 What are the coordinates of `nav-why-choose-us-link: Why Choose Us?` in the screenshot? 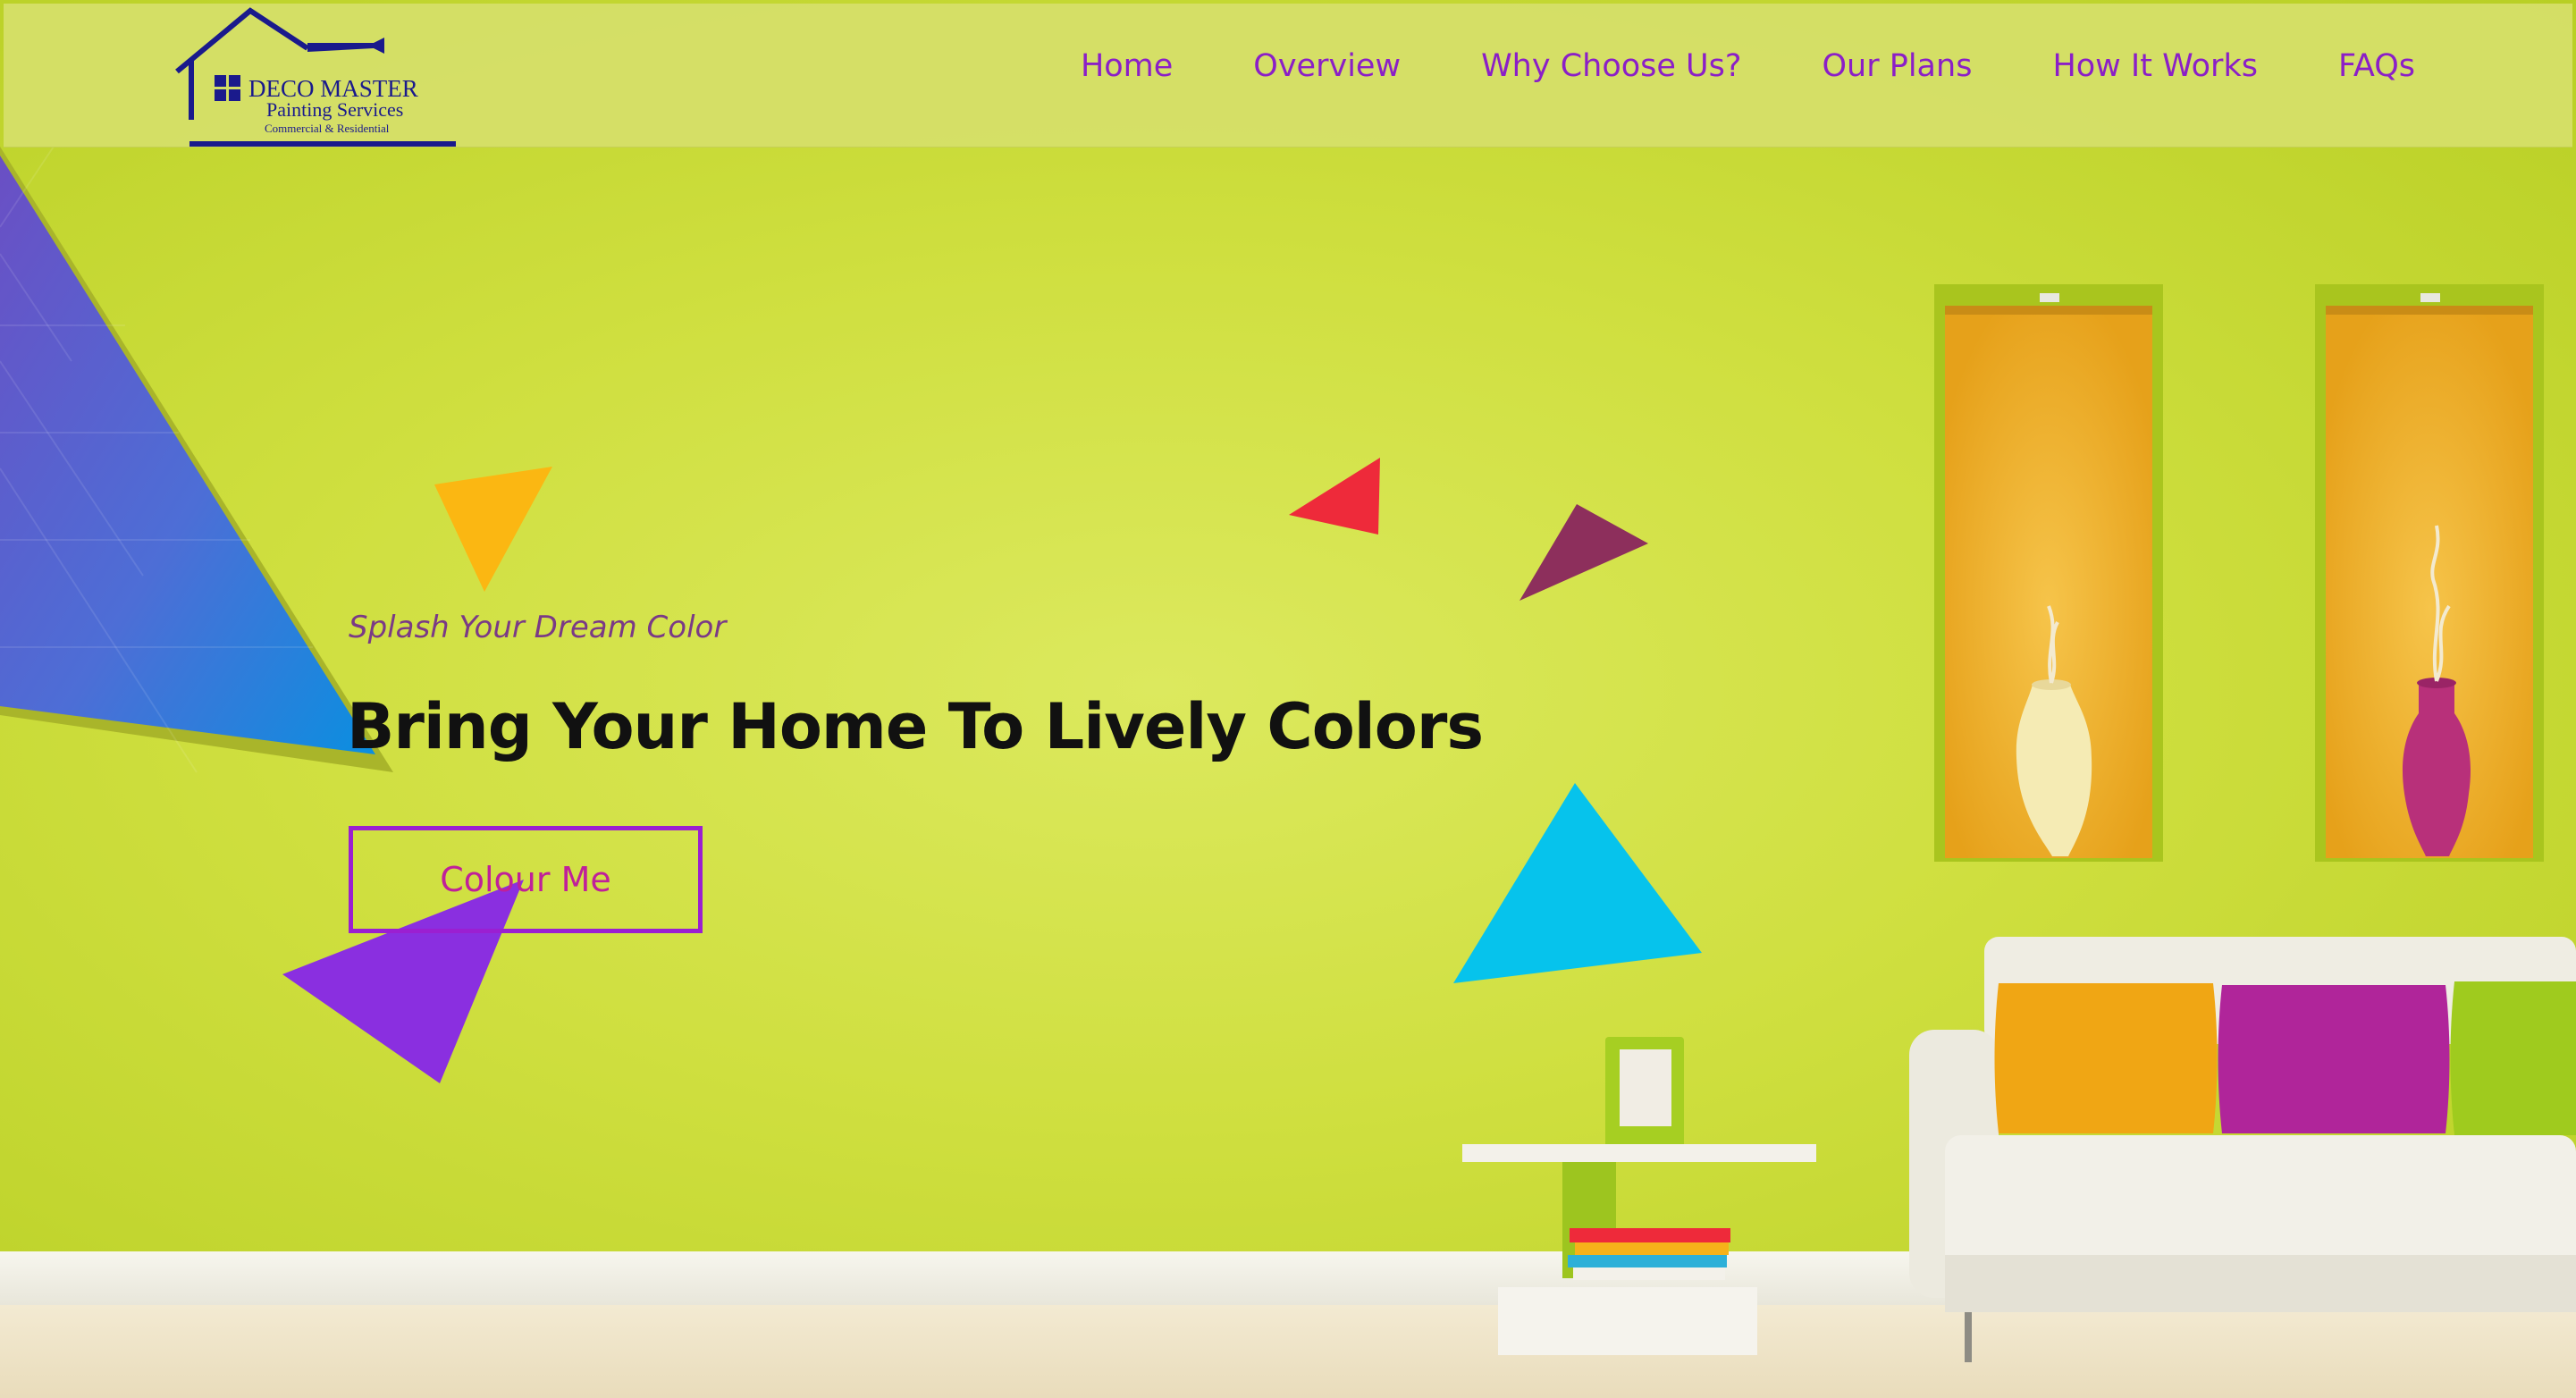 It's located at (1611, 66).